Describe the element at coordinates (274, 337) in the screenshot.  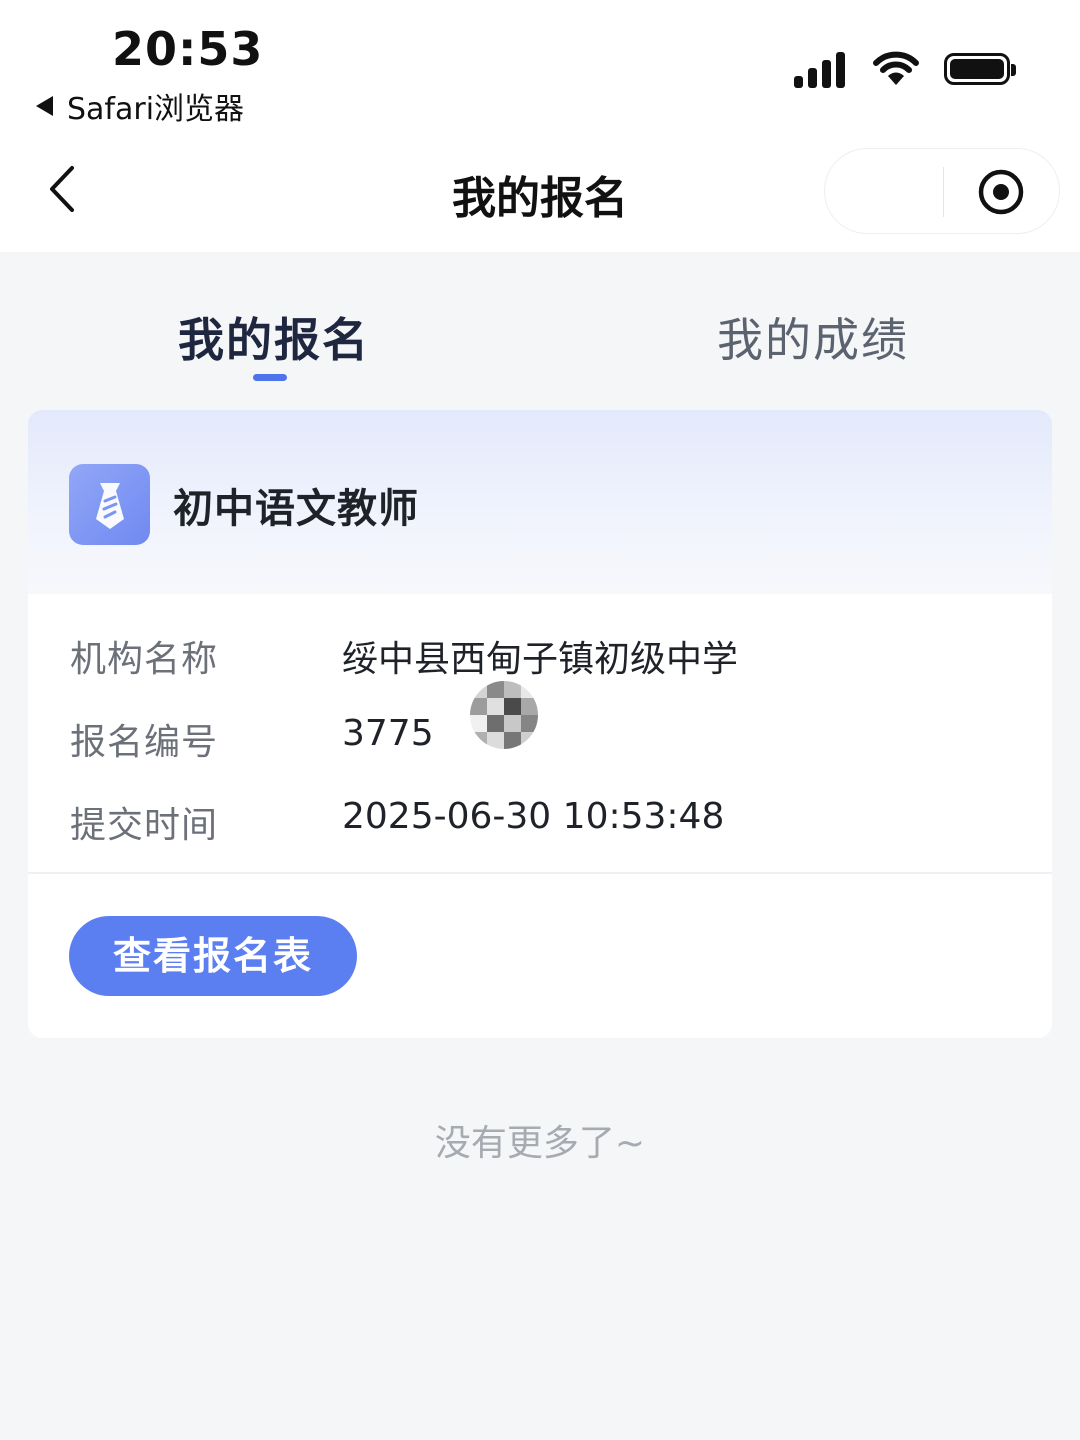
I see `tab-my-registration: 我的报名` at that location.